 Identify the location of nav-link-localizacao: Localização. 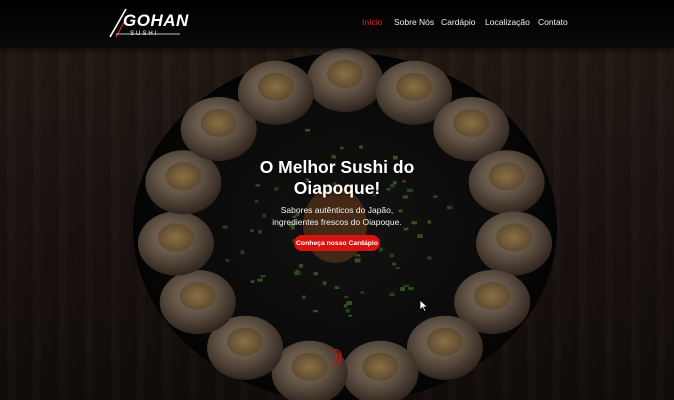
(507, 22).